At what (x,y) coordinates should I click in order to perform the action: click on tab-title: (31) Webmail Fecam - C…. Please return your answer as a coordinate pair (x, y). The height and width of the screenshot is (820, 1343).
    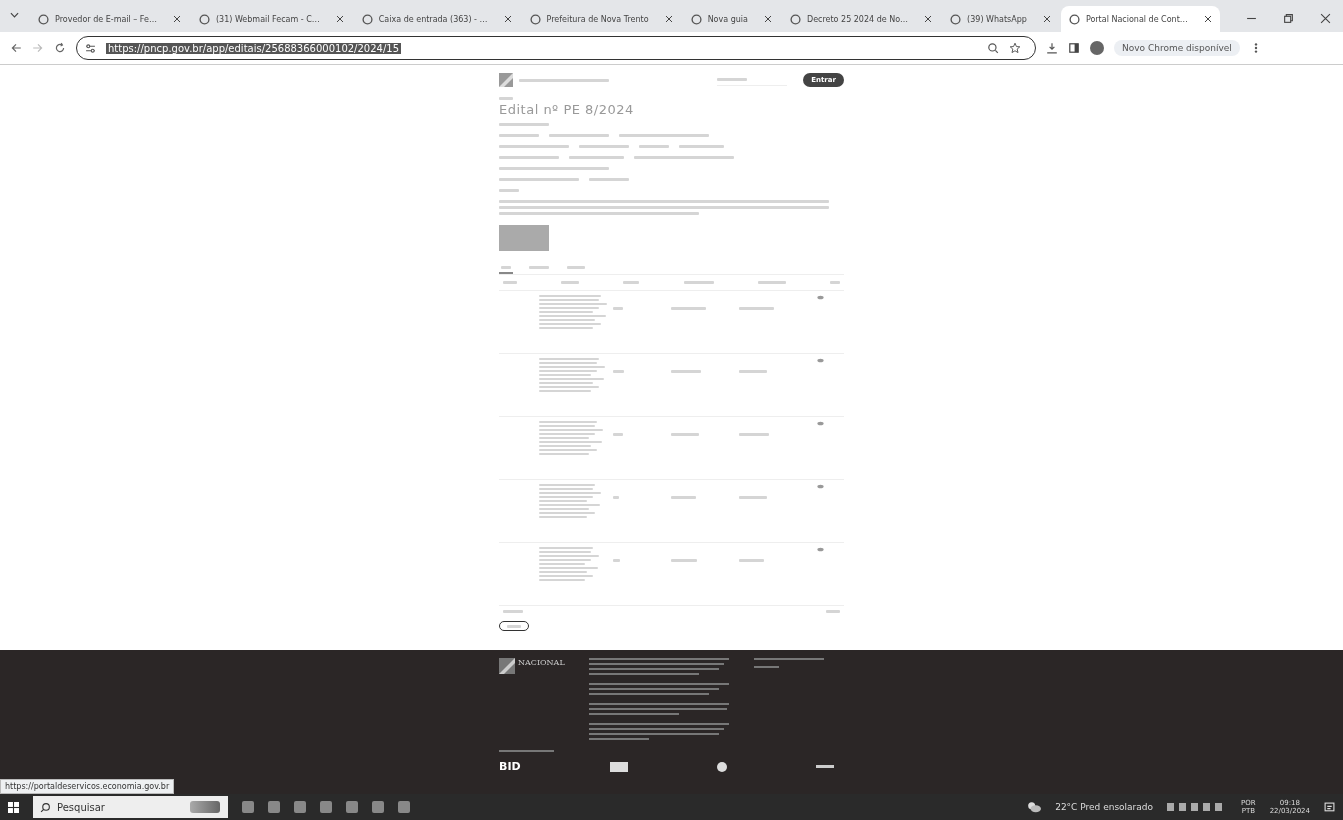
    Looking at the image, I should click on (268, 19).